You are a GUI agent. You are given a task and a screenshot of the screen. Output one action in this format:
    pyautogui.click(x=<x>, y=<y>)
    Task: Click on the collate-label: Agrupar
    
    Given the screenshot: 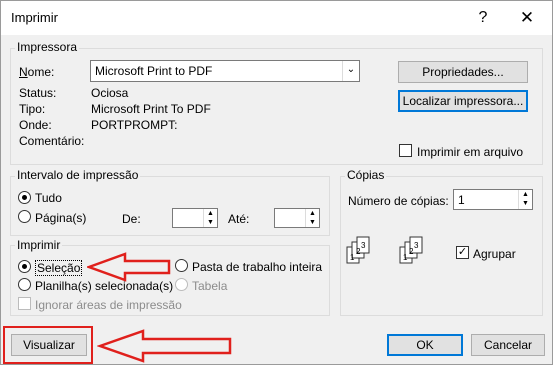 What is the action you would take?
    pyautogui.click(x=494, y=254)
    